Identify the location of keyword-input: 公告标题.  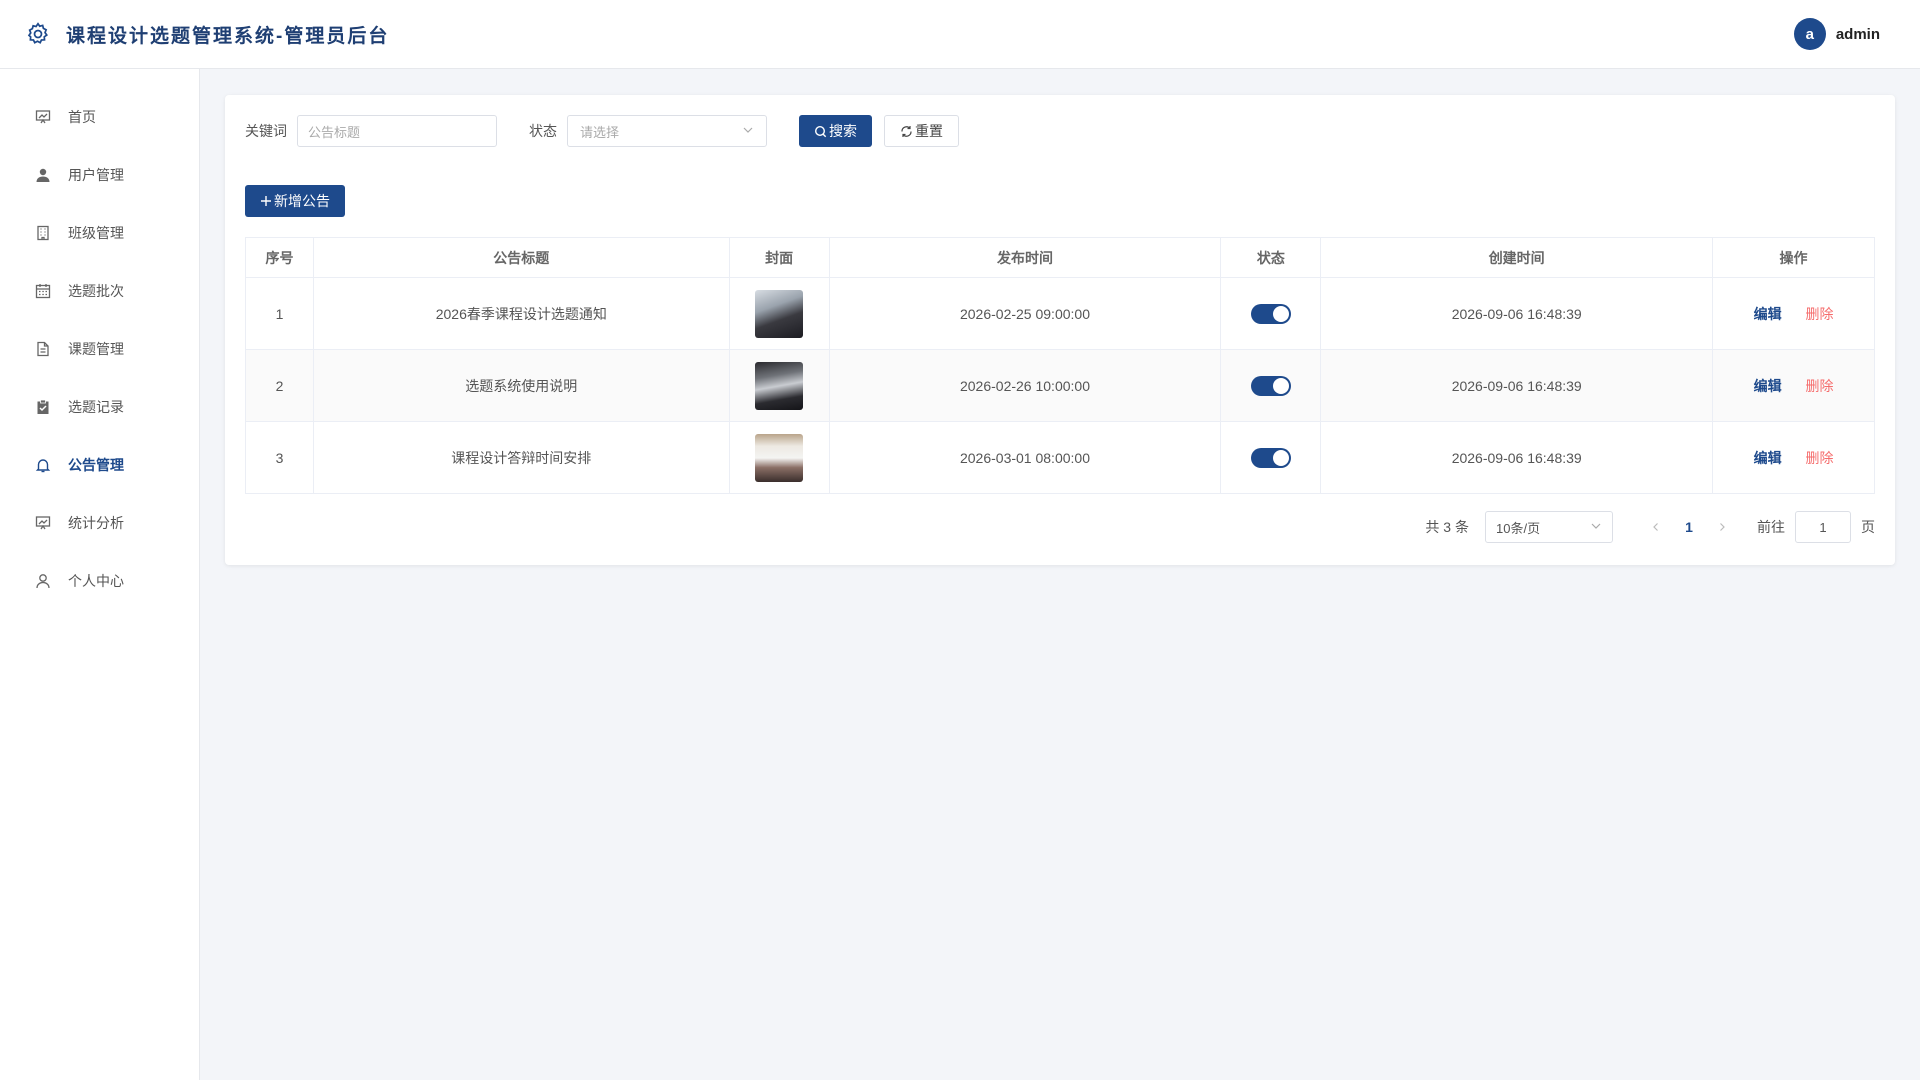
(397, 131).